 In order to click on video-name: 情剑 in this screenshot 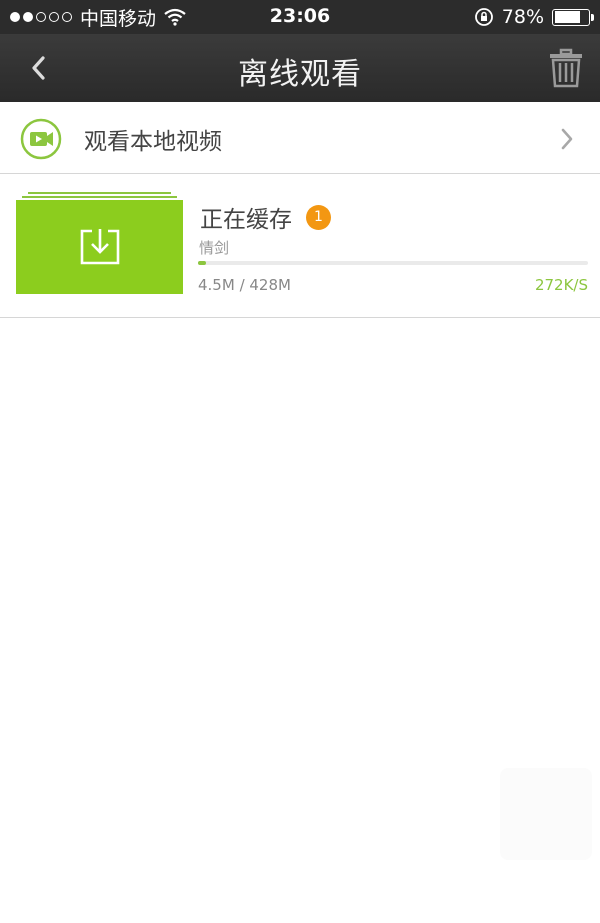, I will do `click(214, 248)`.